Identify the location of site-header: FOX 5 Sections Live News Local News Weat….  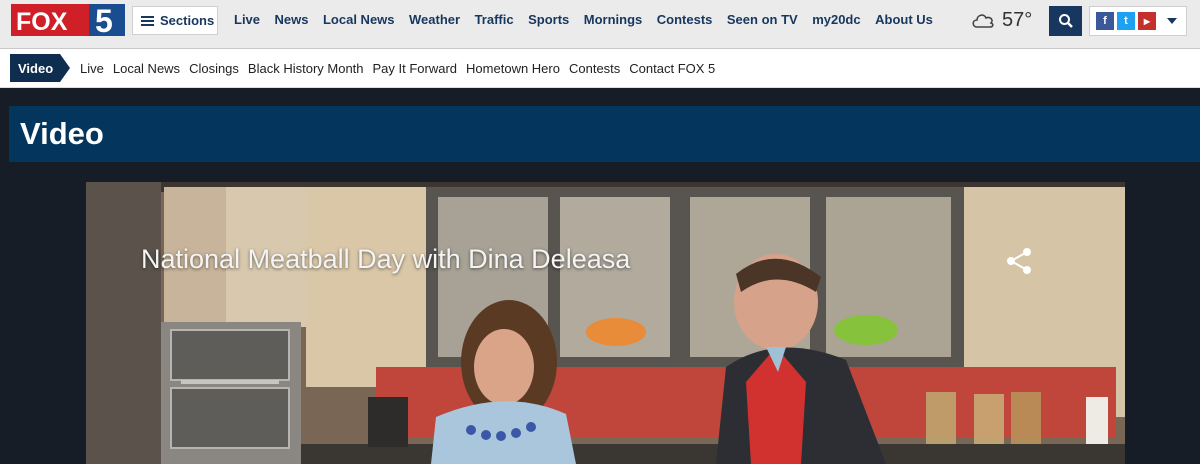
(600, 24).